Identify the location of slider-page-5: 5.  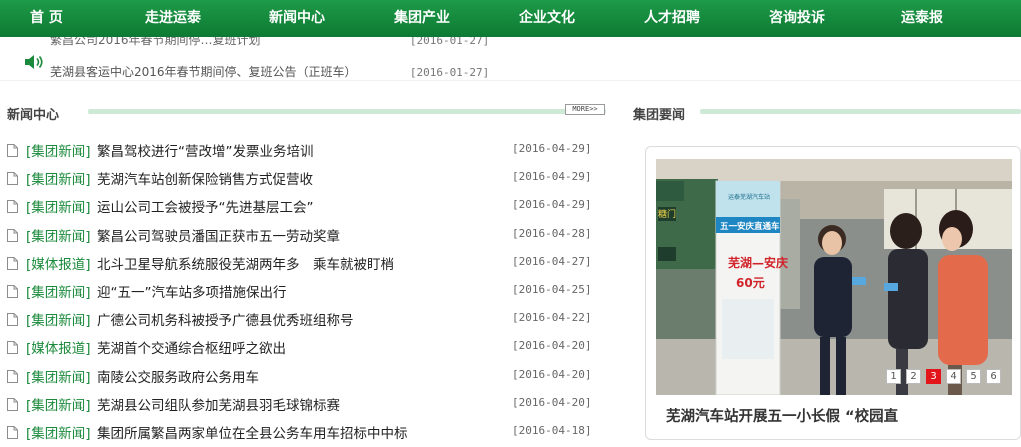
(973, 376).